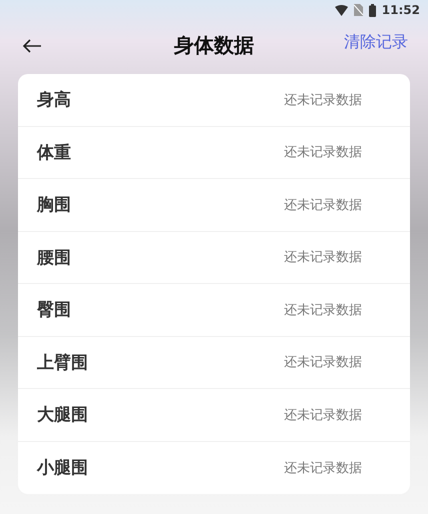  I want to click on measurement-row: 腰围 还未记录数据, so click(214, 258).